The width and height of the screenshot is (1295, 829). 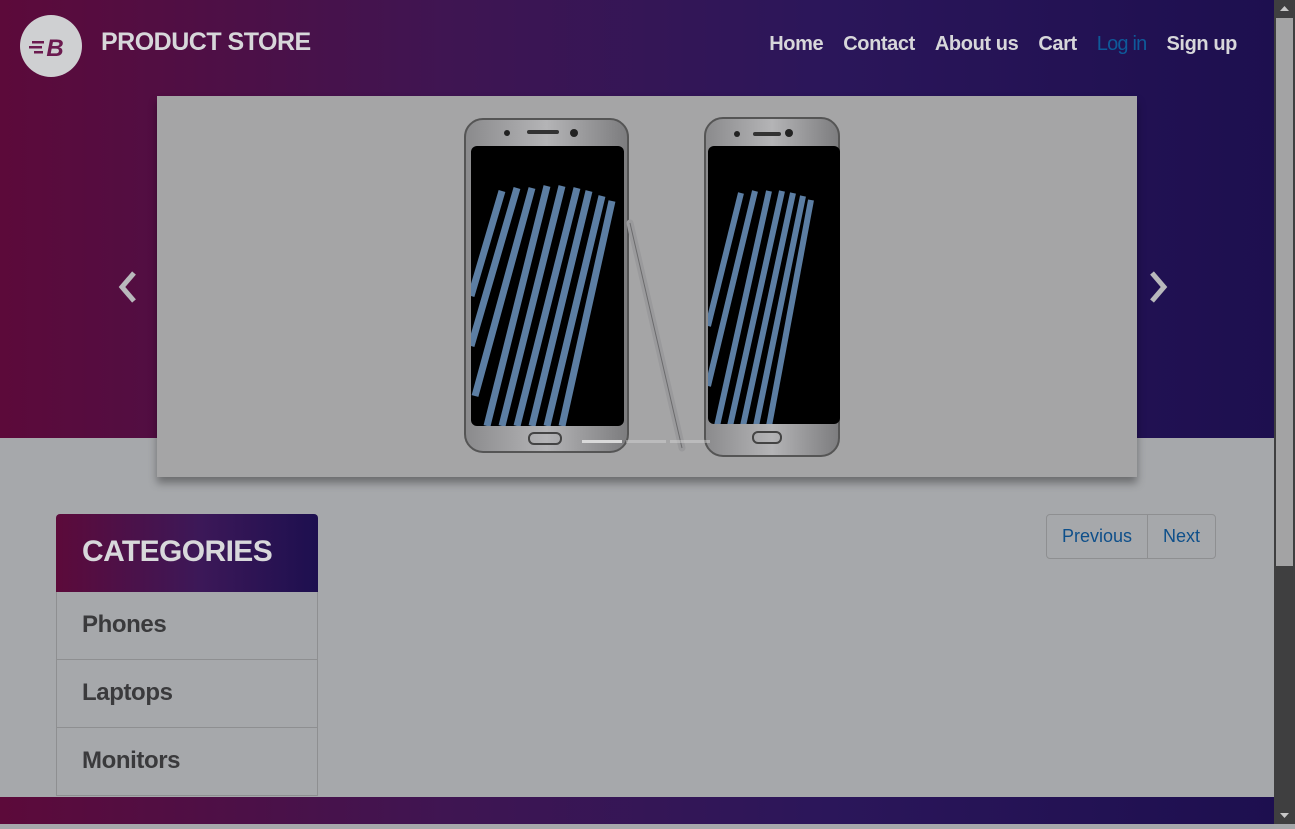 I want to click on carousel-indicators, so click(x=646, y=441).